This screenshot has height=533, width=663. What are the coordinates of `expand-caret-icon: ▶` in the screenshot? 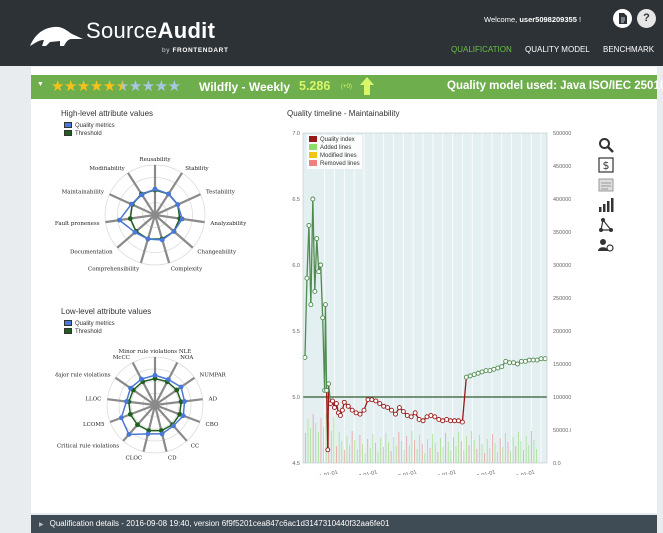 It's located at (41, 525).